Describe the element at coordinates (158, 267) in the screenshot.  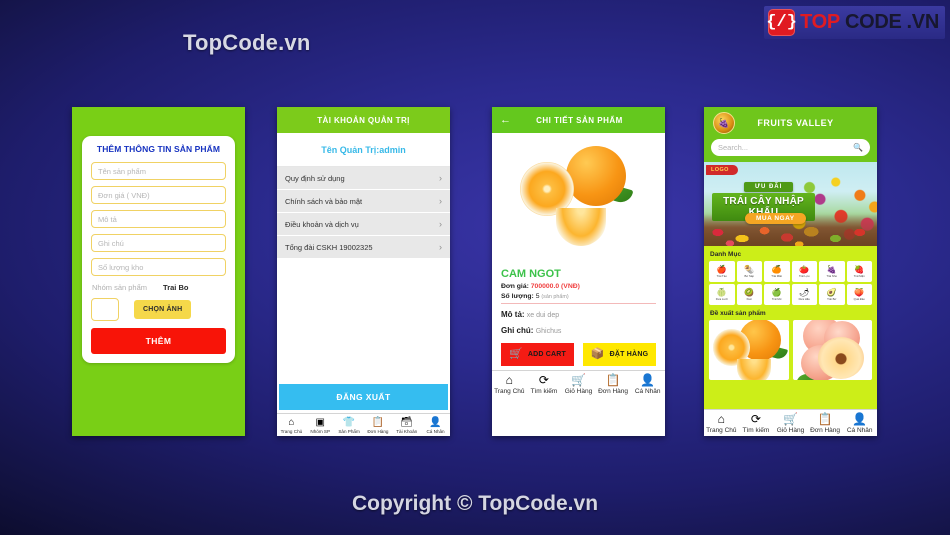
I see `product-stock-input: Số lượng kho` at that location.